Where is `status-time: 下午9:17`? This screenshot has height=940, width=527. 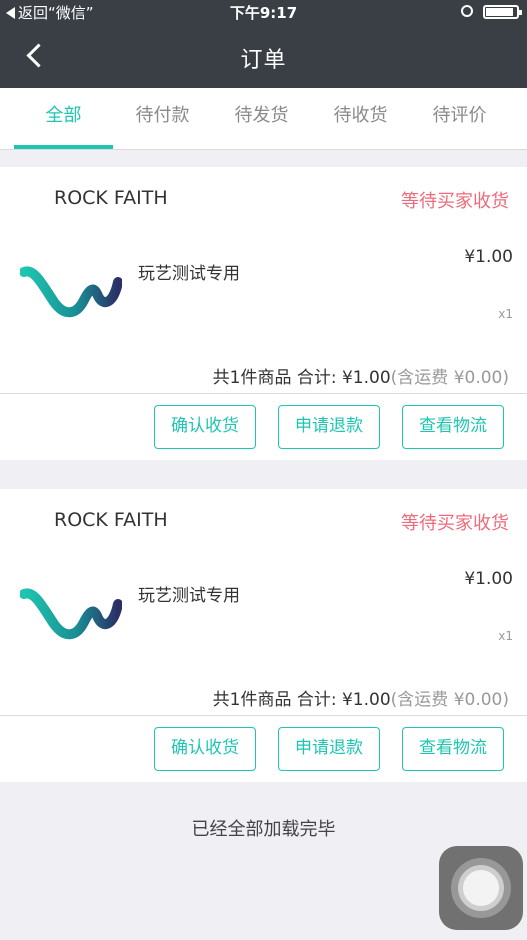
status-time: 下午9:17 is located at coordinates (263, 13).